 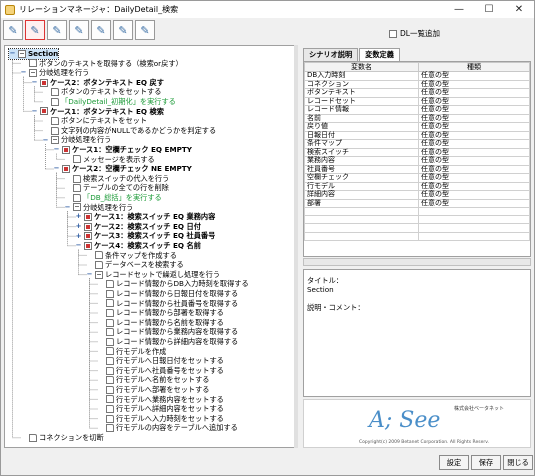 What do you see at coordinates (417, 333) in the screenshot?
I see `detail-panel: タイトル： Section 説明・コメント：` at bounding box center [417, 333].